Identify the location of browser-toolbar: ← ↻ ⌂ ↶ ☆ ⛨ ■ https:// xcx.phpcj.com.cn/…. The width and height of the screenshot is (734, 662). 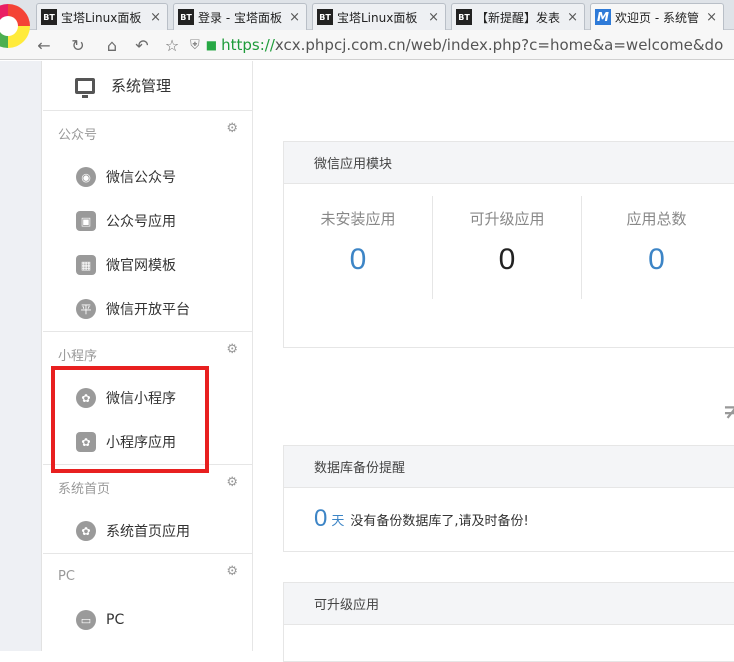
(367, 45).